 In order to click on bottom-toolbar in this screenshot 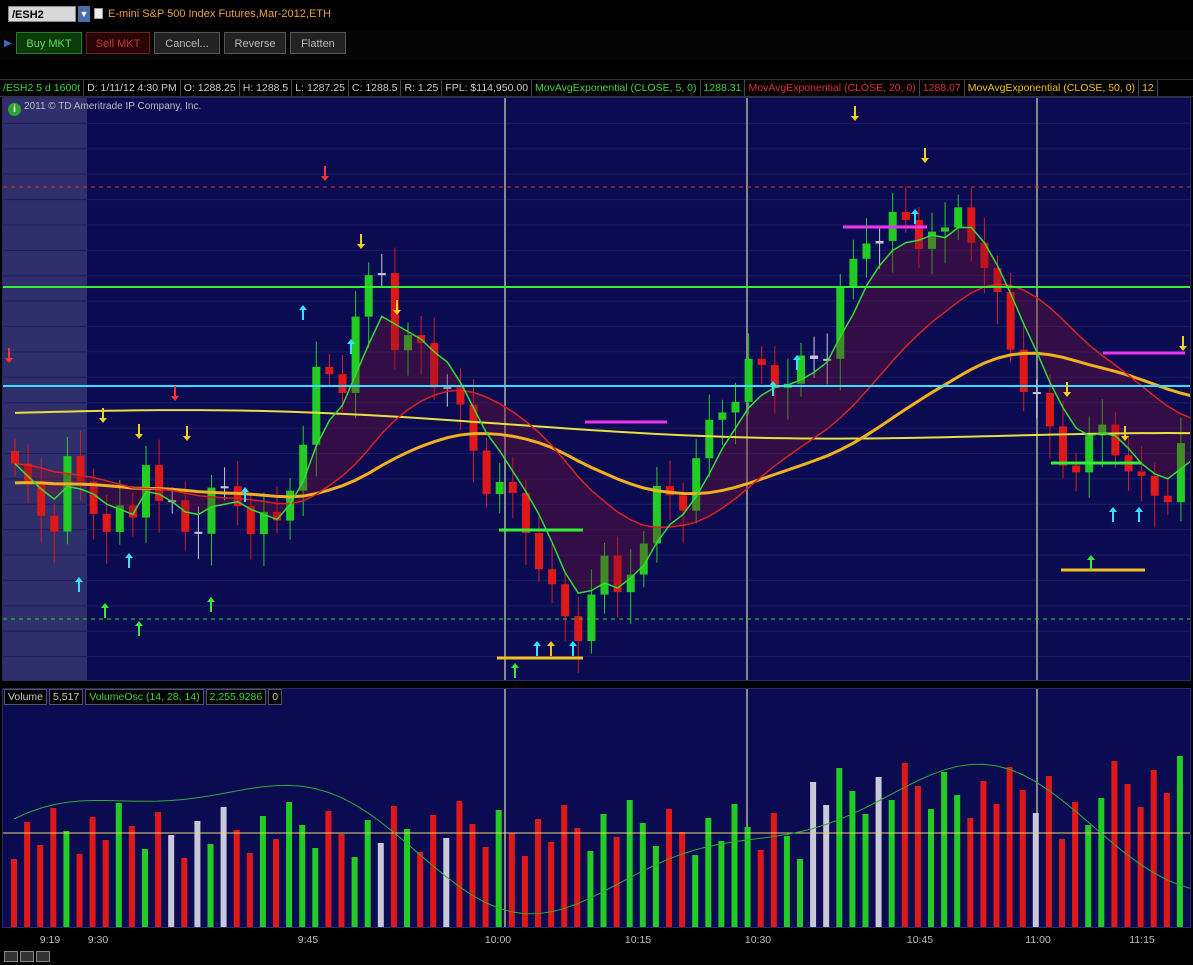, I will do `click(28, 956)`.